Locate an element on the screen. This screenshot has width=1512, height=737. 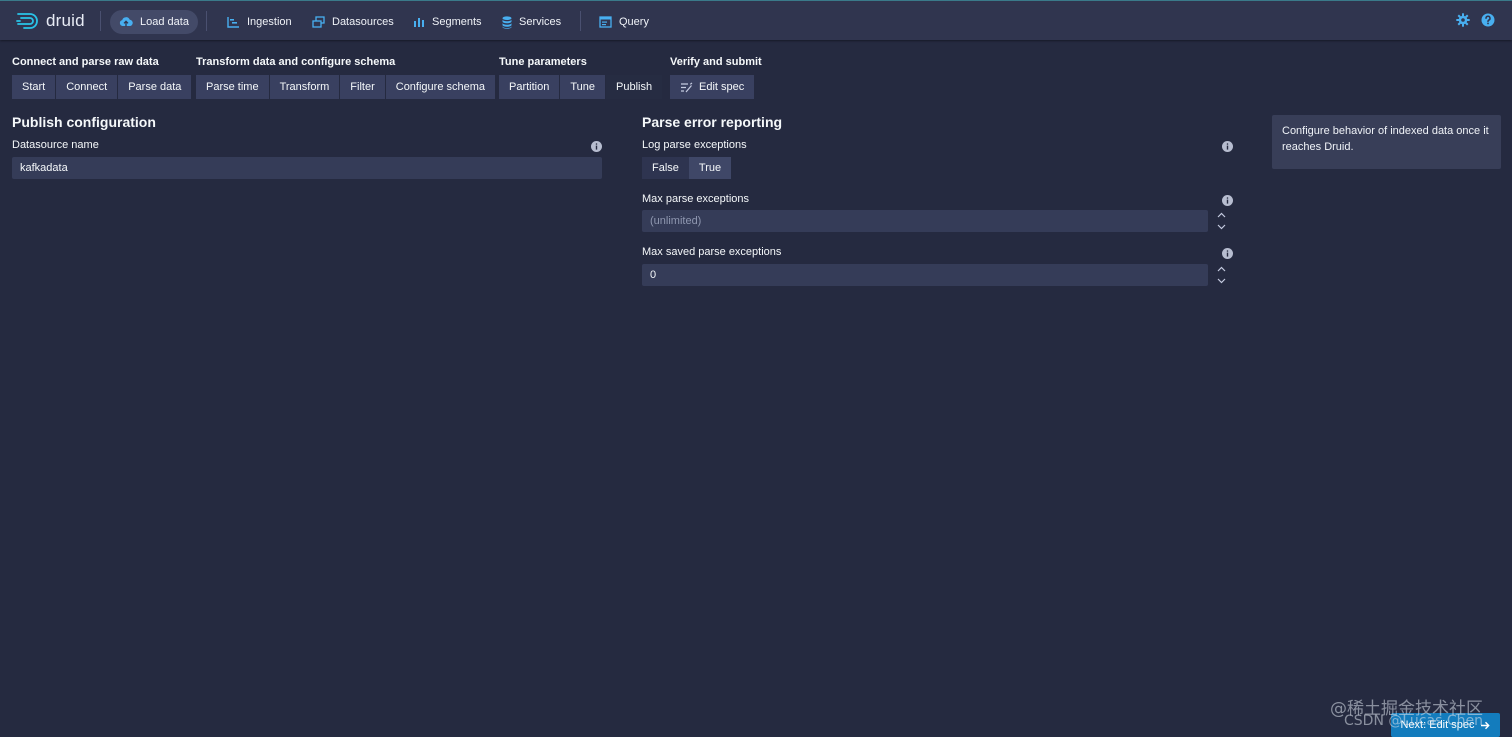
step-group-label: Transform data and configure schema is located at coordinates (296, 62).